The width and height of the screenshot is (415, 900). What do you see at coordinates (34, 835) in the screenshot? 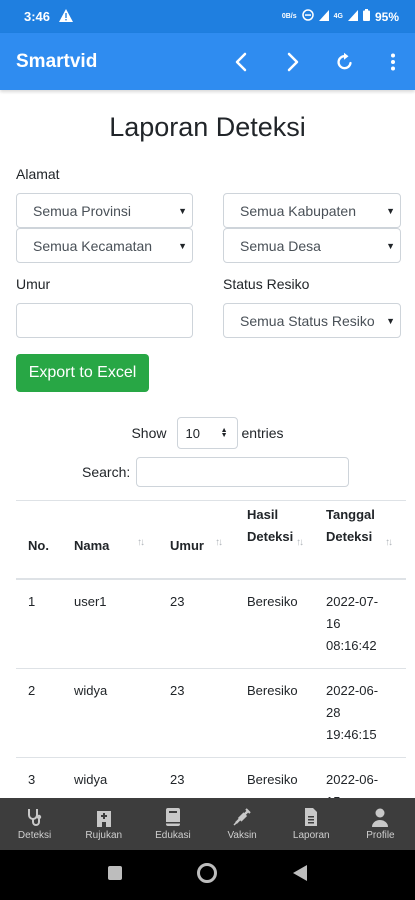
I see `nav-label: Deteksi` at bounding box center [34, 835].